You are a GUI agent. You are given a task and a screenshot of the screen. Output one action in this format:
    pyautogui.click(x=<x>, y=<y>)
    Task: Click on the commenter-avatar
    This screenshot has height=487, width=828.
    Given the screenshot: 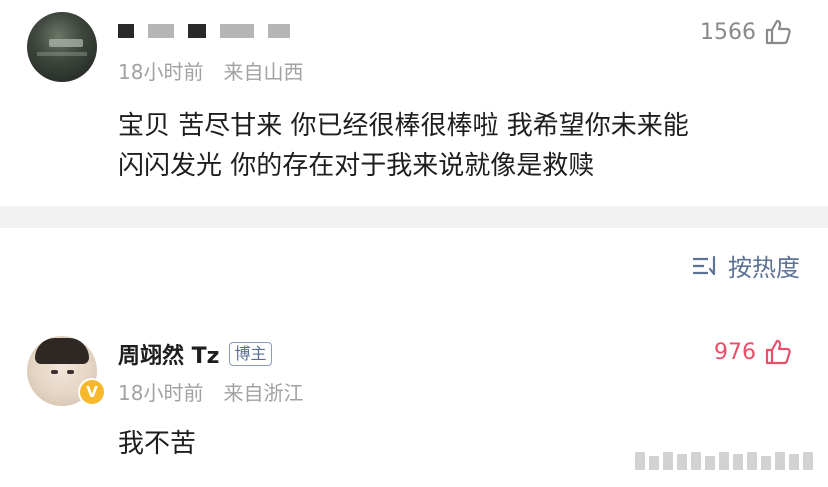 What is the action you would take?
    pyautogui.click(x=62, y=47)
    